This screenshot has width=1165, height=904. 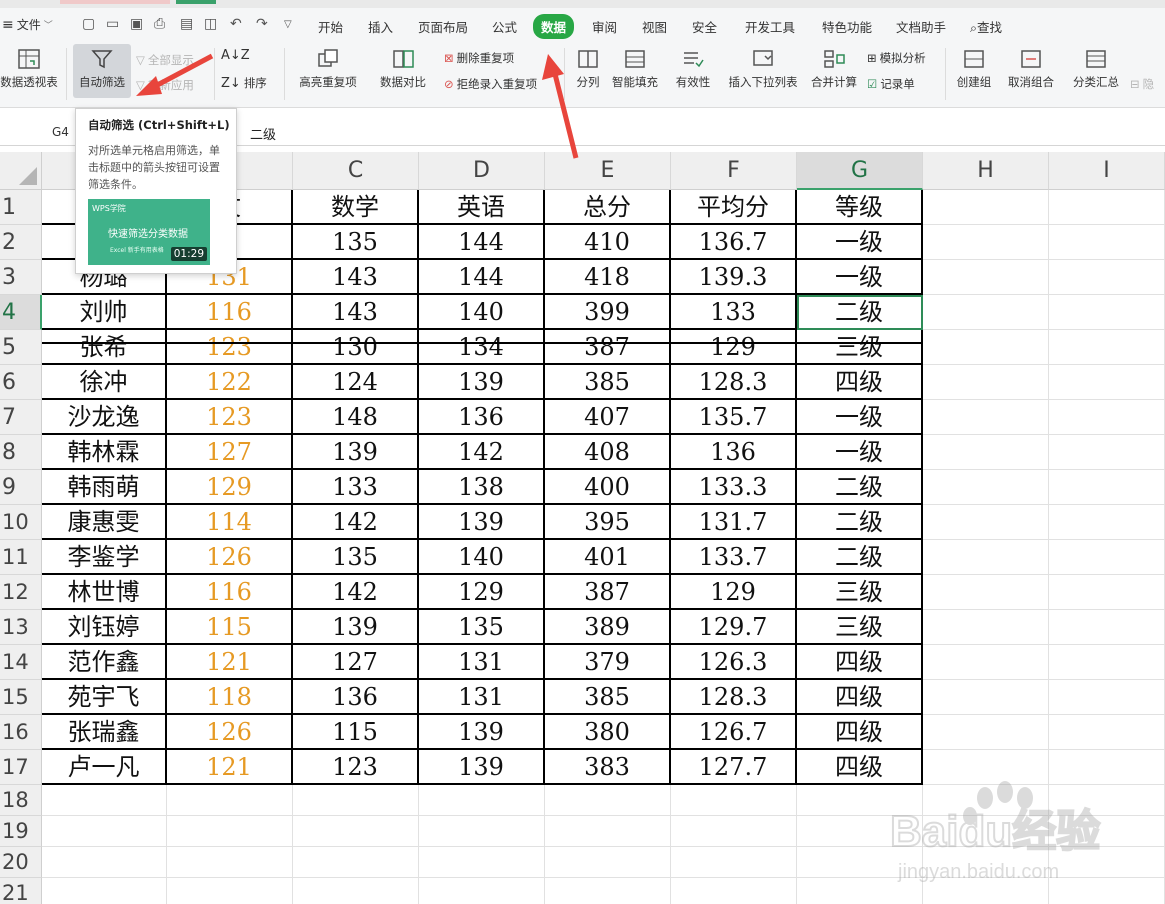 I want to click on cell-b9: 129, so click(x=230, y=487).